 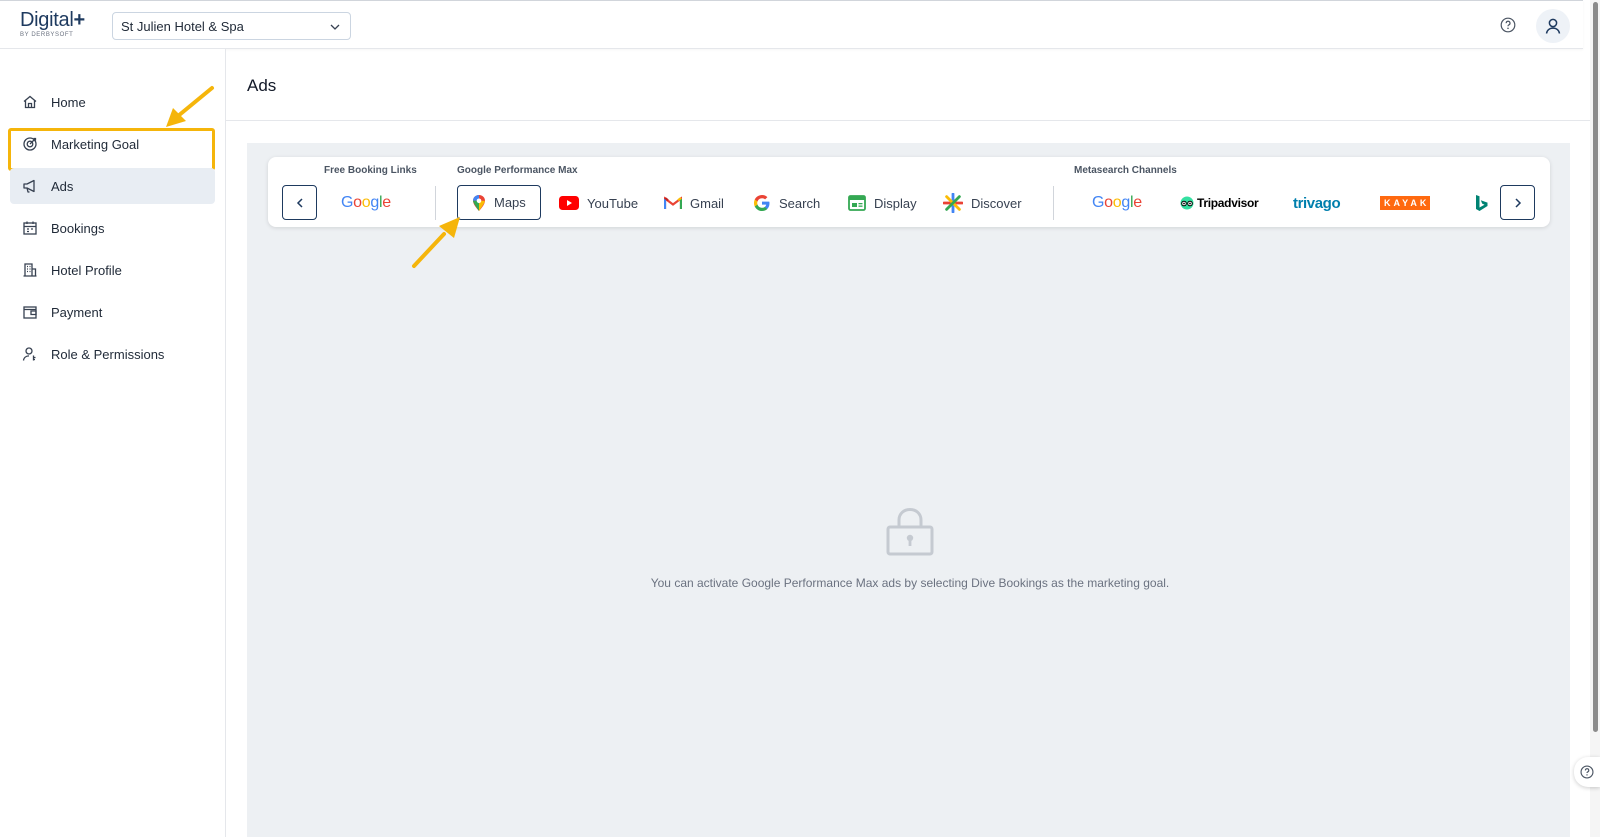 I want to click on google-g-icon, so click(x=762, y=203).